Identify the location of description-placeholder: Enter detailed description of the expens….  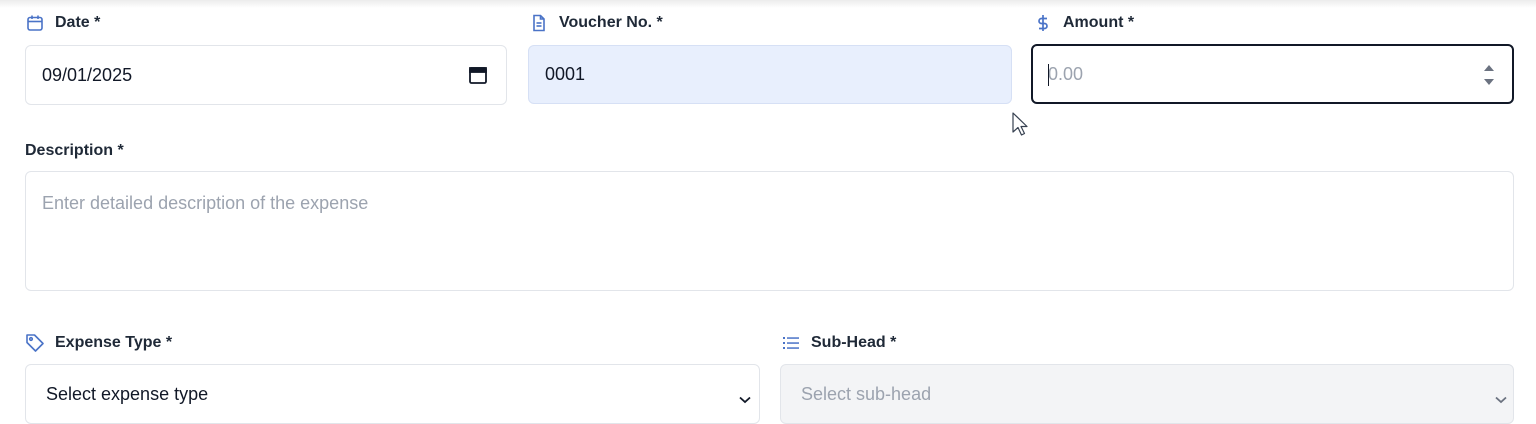
(205, 203).